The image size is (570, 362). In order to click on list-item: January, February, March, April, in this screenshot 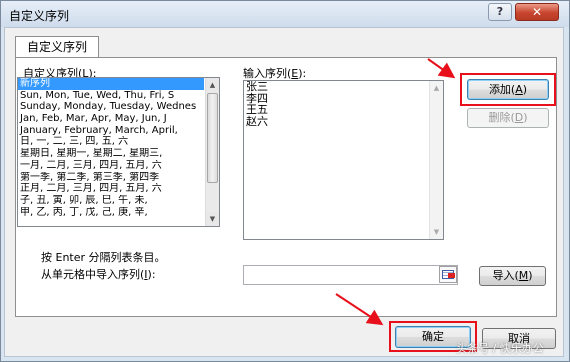, I will do `click(112, 131)`.